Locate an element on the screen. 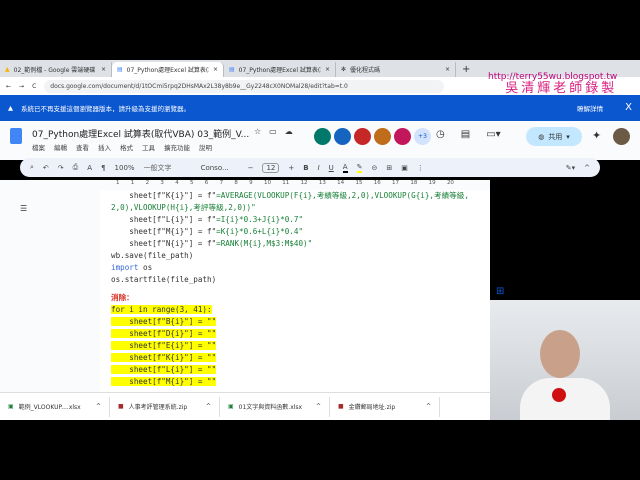  unsupported-browser-banner: ▲ 系統已不再支援這個瀏覽器版本，請升級為支援的瀏覽器。 瞭解詳情 X is located at coordinates (320, 107).